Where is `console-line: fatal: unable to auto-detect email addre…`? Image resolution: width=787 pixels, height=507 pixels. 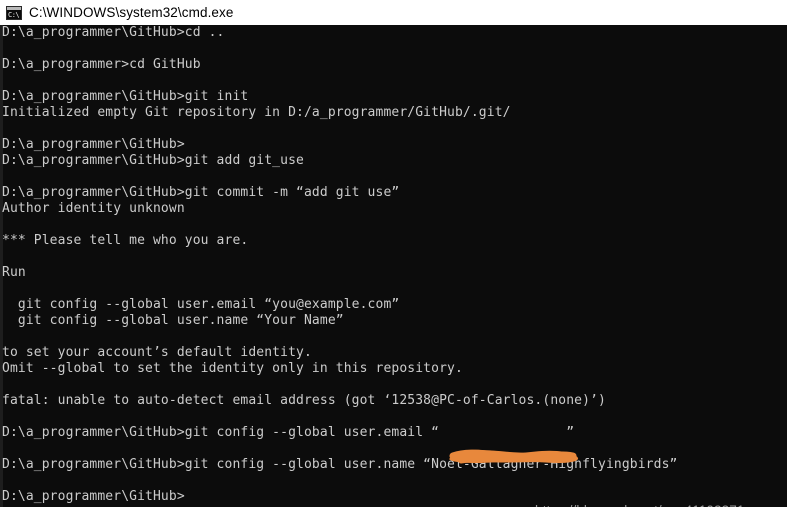
console-line: fatal: unable to auto-detect email addre… is located at coordinates (304, 400).